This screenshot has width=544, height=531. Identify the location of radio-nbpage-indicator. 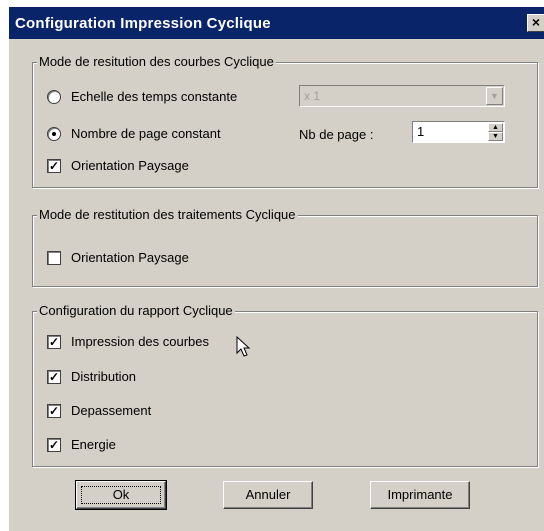
(54, 133).